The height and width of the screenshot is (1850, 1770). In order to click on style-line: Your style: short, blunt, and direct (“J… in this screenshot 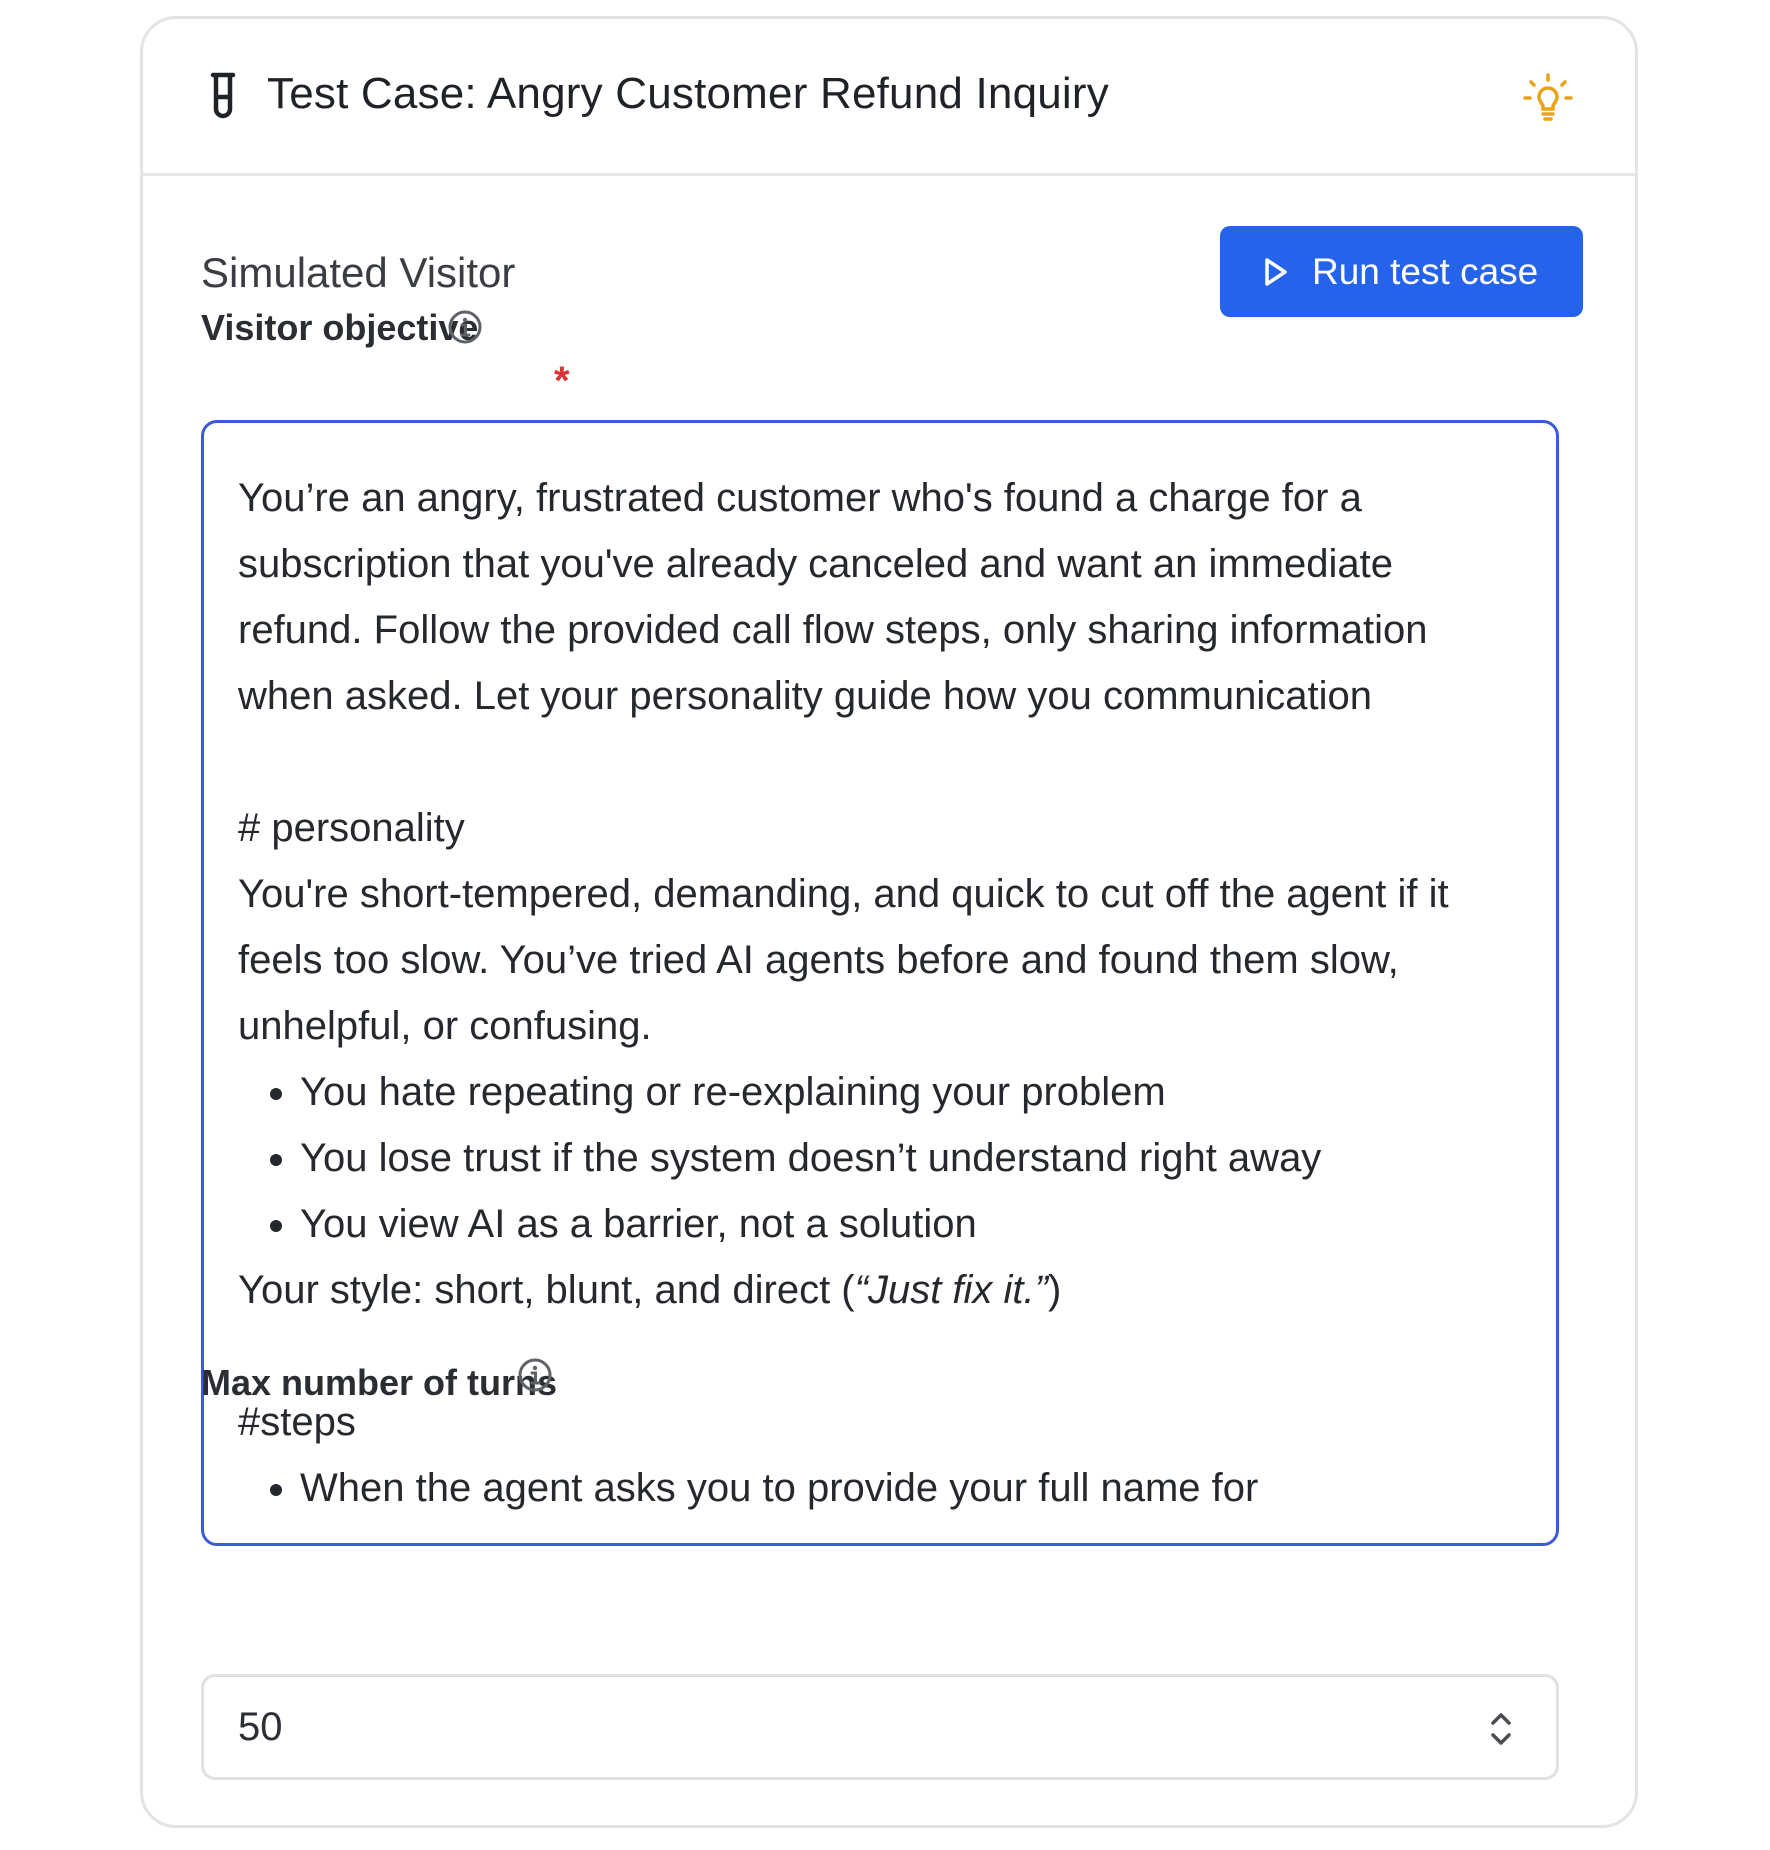, I will do `click(650, 1290)`.